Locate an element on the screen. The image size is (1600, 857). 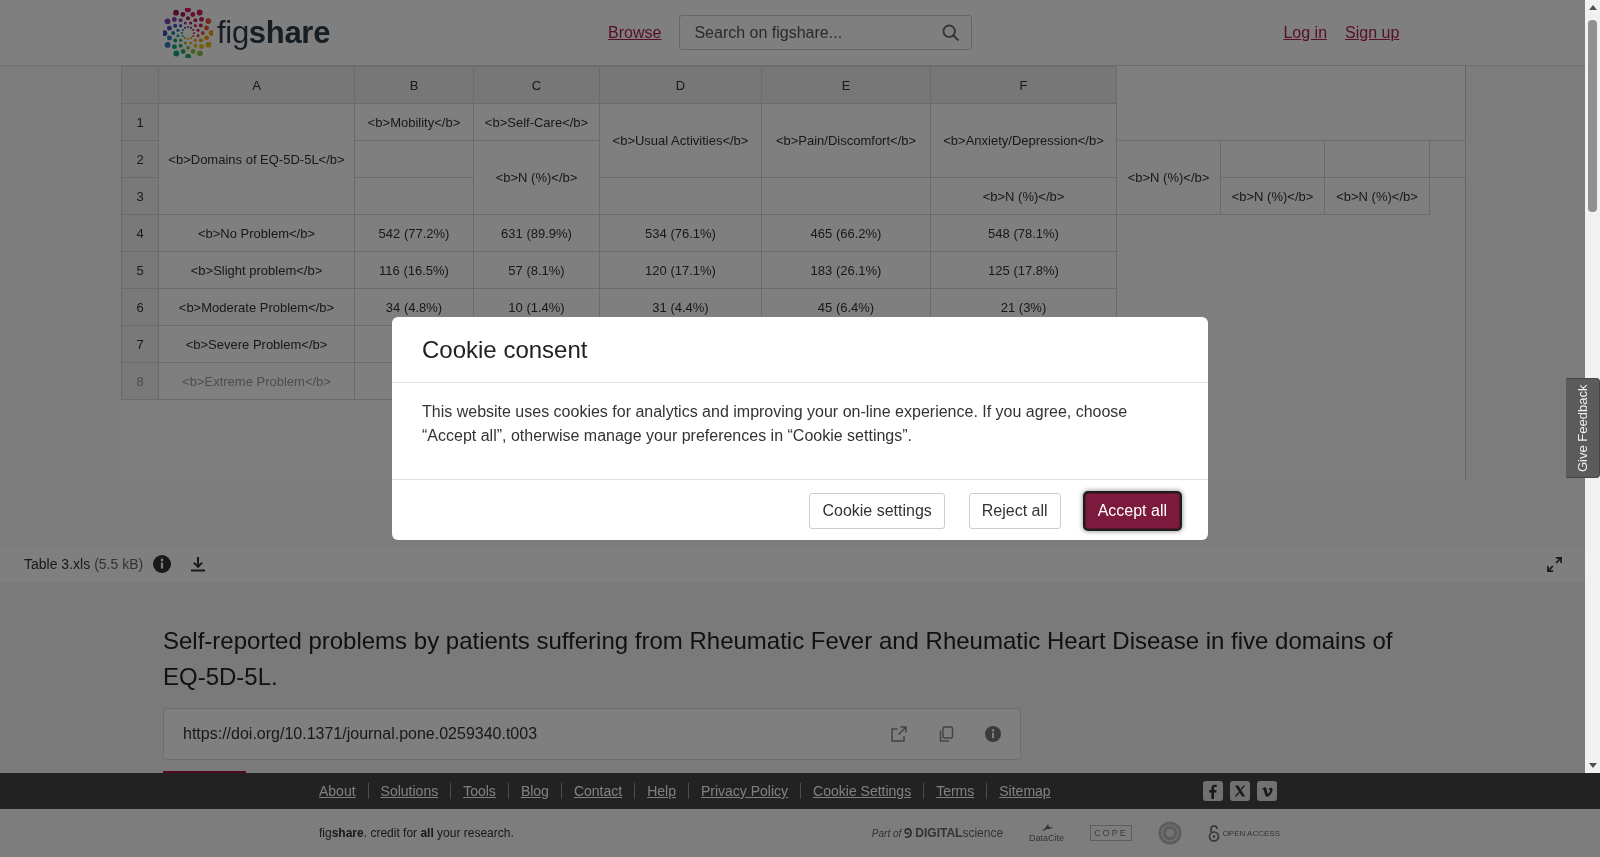
table-cell: 116 (16.5%) is located at coordinates (414, 270).